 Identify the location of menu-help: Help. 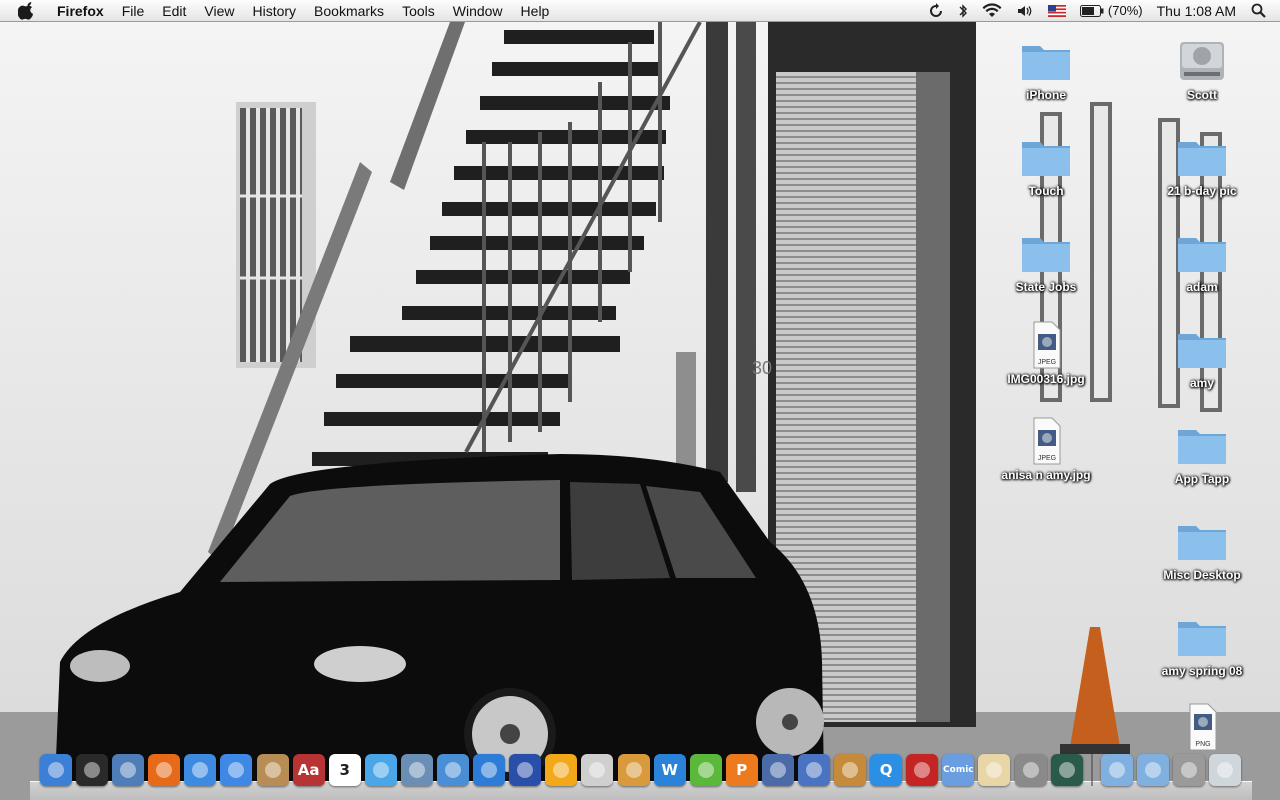
(535, 11).